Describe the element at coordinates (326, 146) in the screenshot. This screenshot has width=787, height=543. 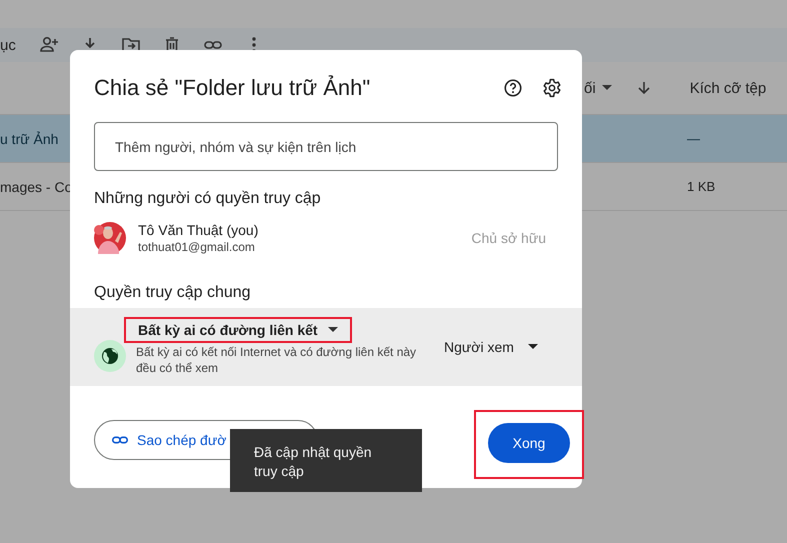
I see `add-people-field: Thêm người, nhóm và sự kiện trên lịch` at that location.